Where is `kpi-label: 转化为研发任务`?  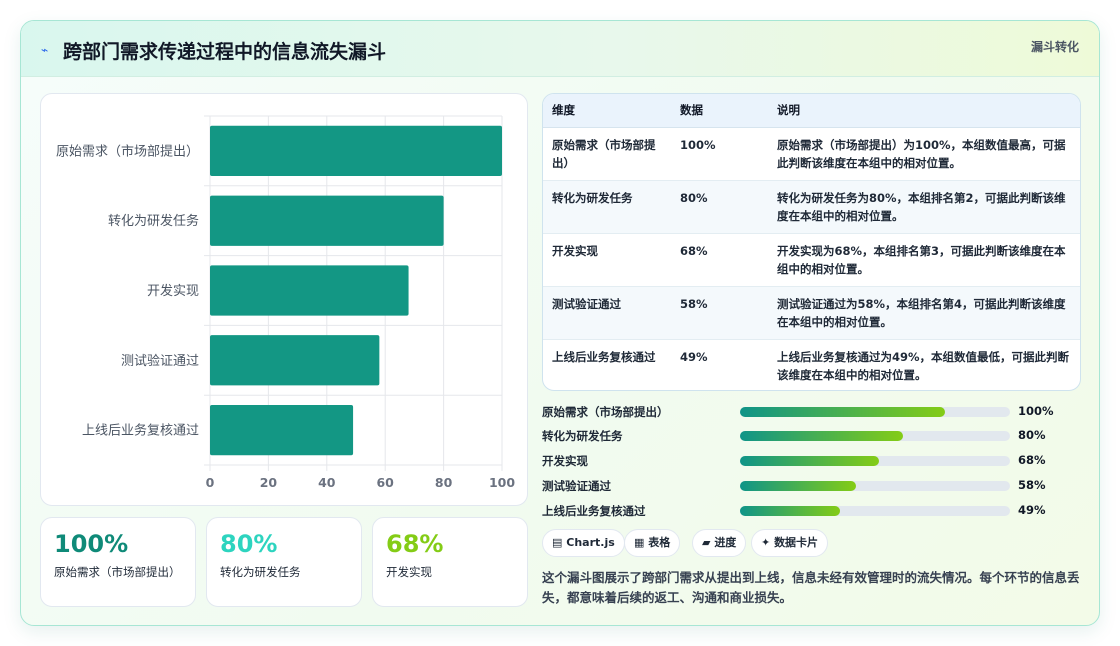
kpi-label: 转化为研发任务 is located at coordinates (260, 572).